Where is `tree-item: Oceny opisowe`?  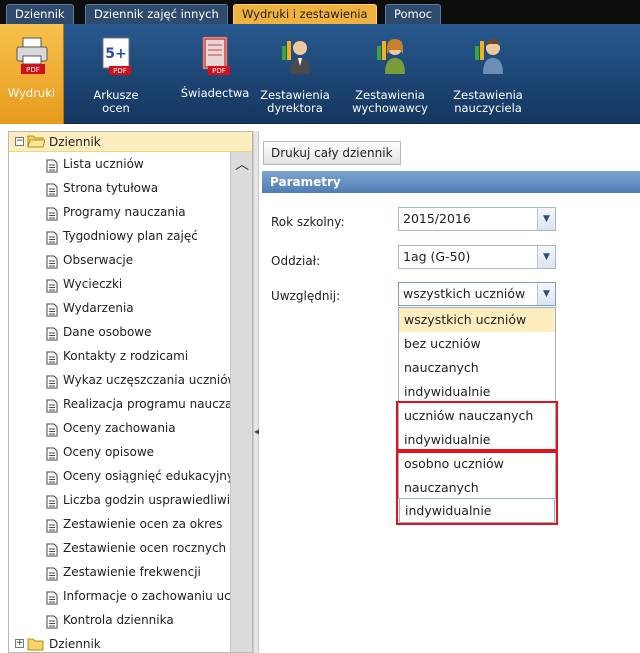
tree-item: Oceny opisowe is located at coordinates (119, 452).